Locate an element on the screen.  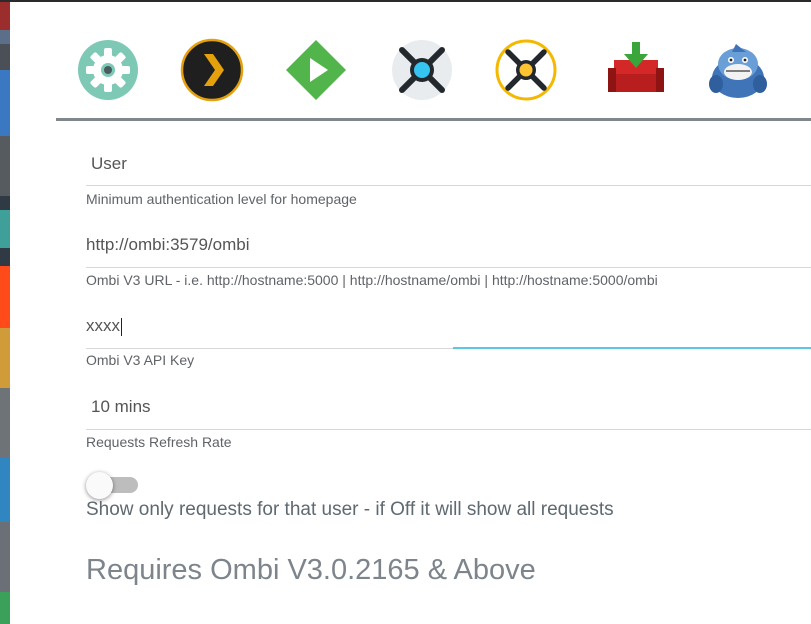
sonarr-icon is located at coordinates (422, 70).